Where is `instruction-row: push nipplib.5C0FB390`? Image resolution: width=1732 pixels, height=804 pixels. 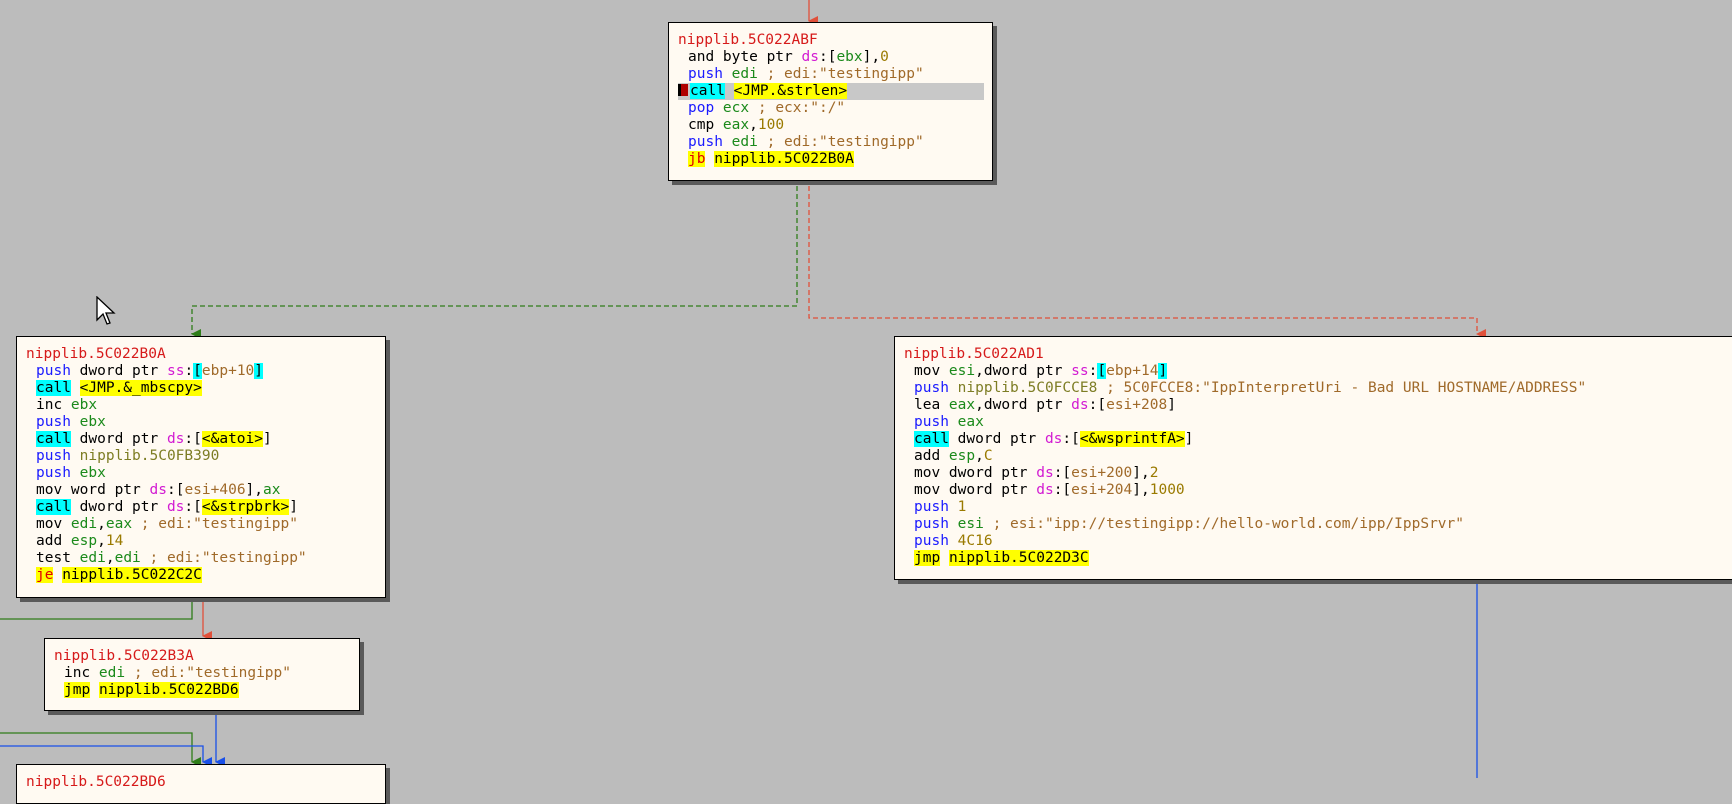
instruction-row: push nipplib.5C0FB390 is located at coordinates (201, 456).